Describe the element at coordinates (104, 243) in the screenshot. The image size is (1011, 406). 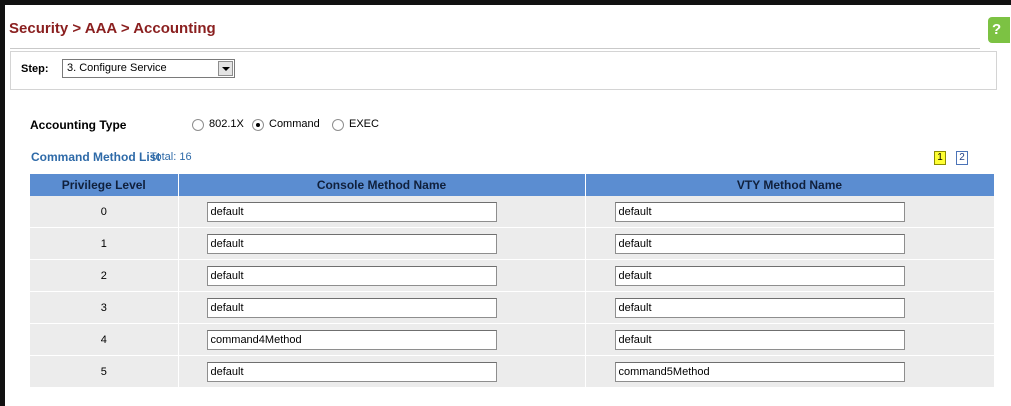
I see `privilege-level-cell: 1` at that location.